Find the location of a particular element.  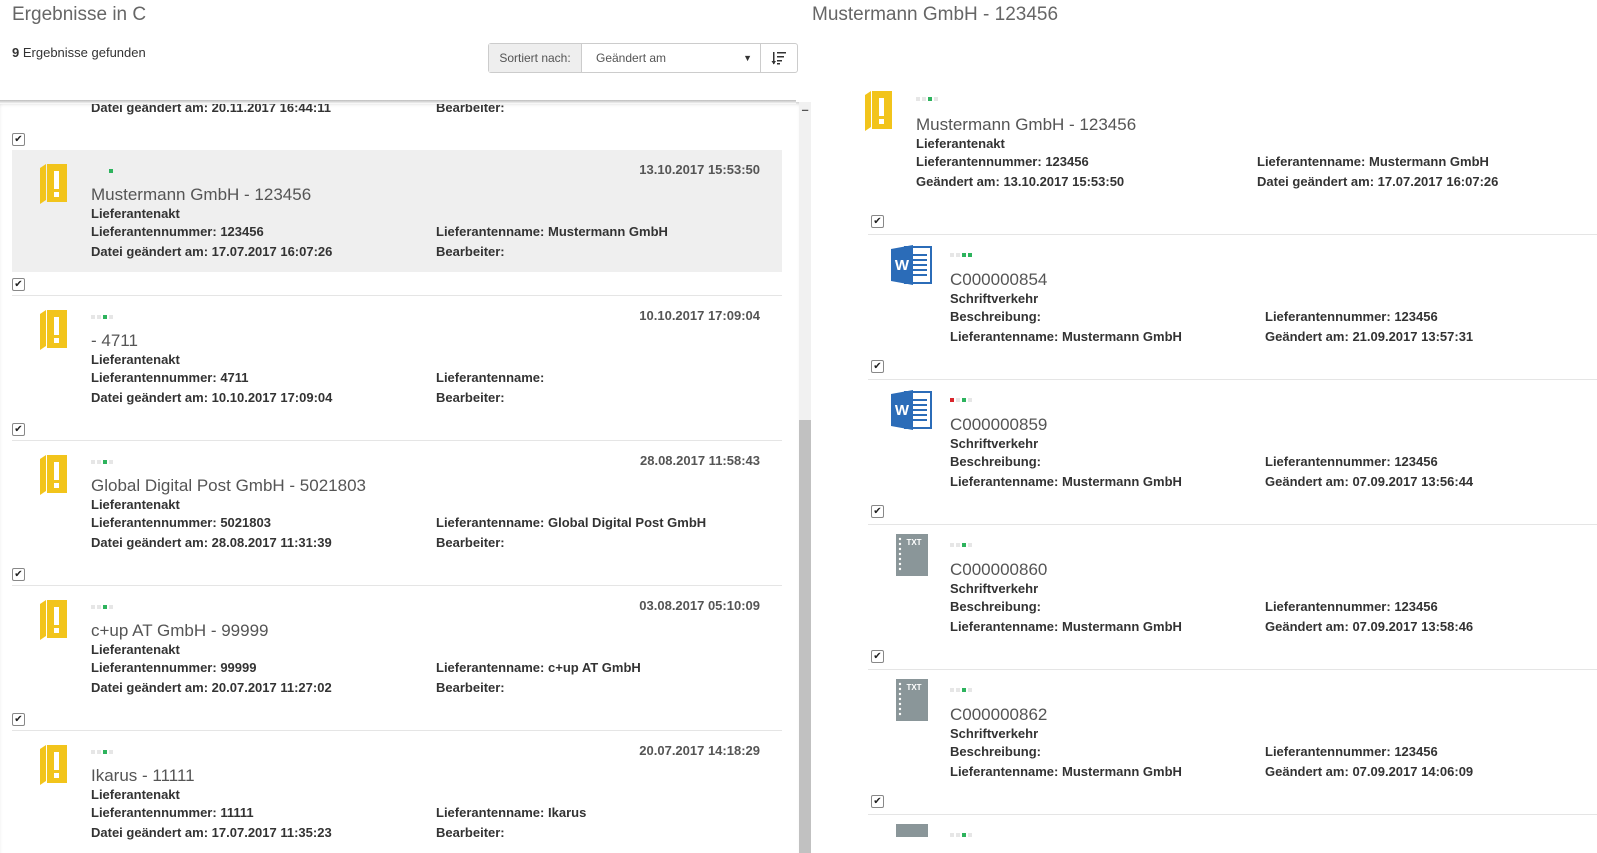

item-title: Global Digital Post GmbH - 5021803 is located at coordinates (228, 486).